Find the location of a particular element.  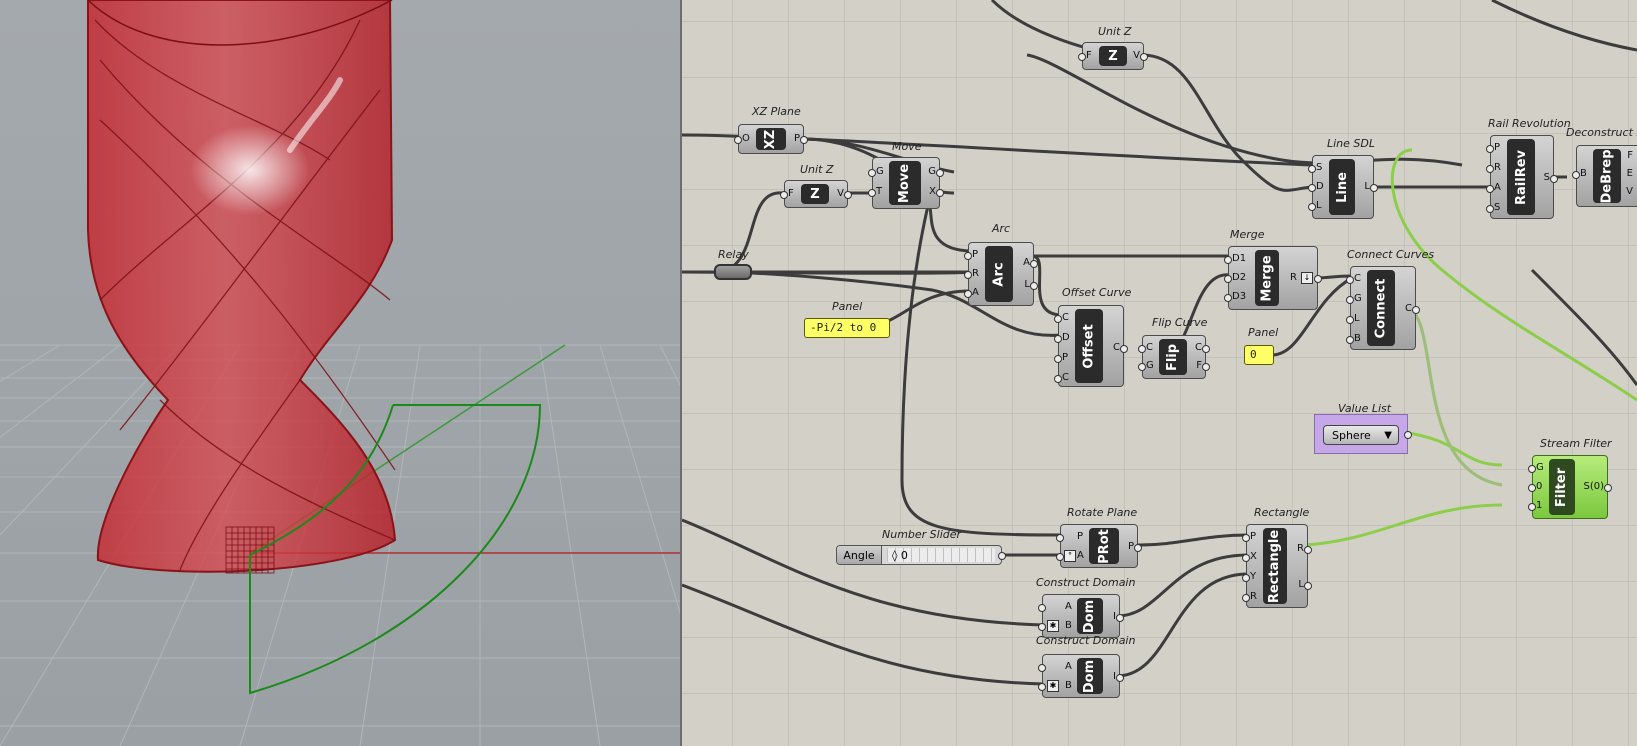

panel-zero: 0 is located at coordinates (1259, 355).